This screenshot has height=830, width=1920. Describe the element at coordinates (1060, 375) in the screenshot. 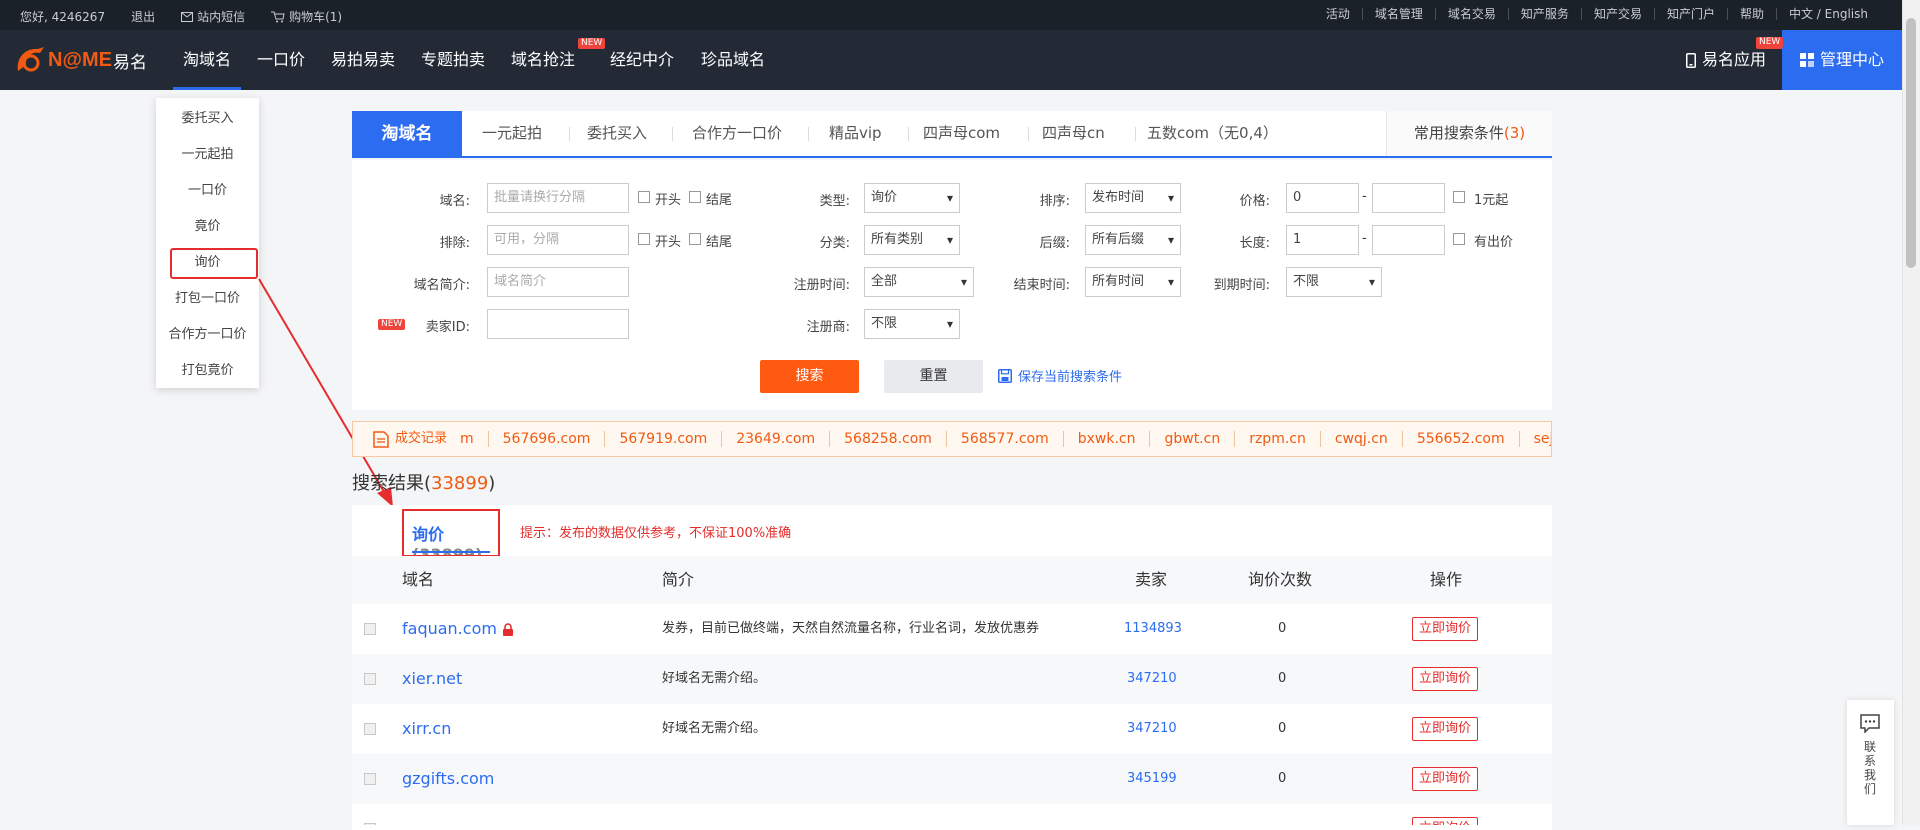

I see `save-conditions-link: 保存当前搜索条件` at that location.